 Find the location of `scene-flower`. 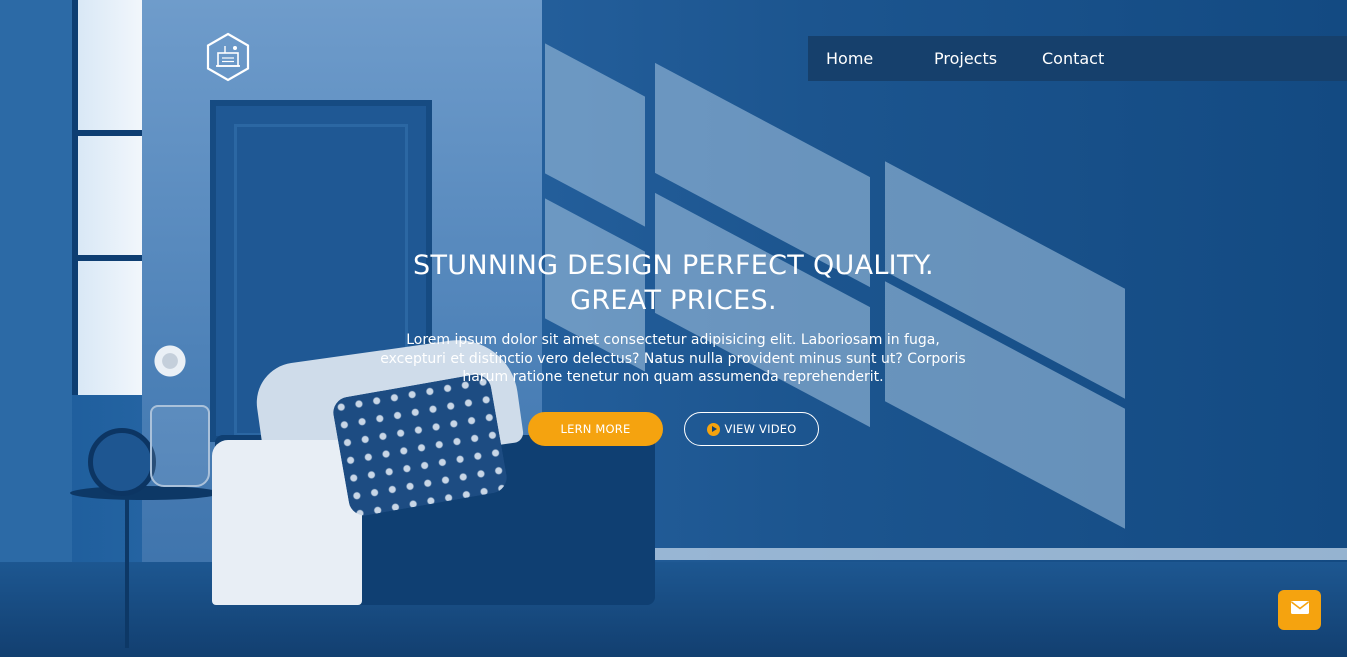

scene-flower is located at coordinates (170, 361).